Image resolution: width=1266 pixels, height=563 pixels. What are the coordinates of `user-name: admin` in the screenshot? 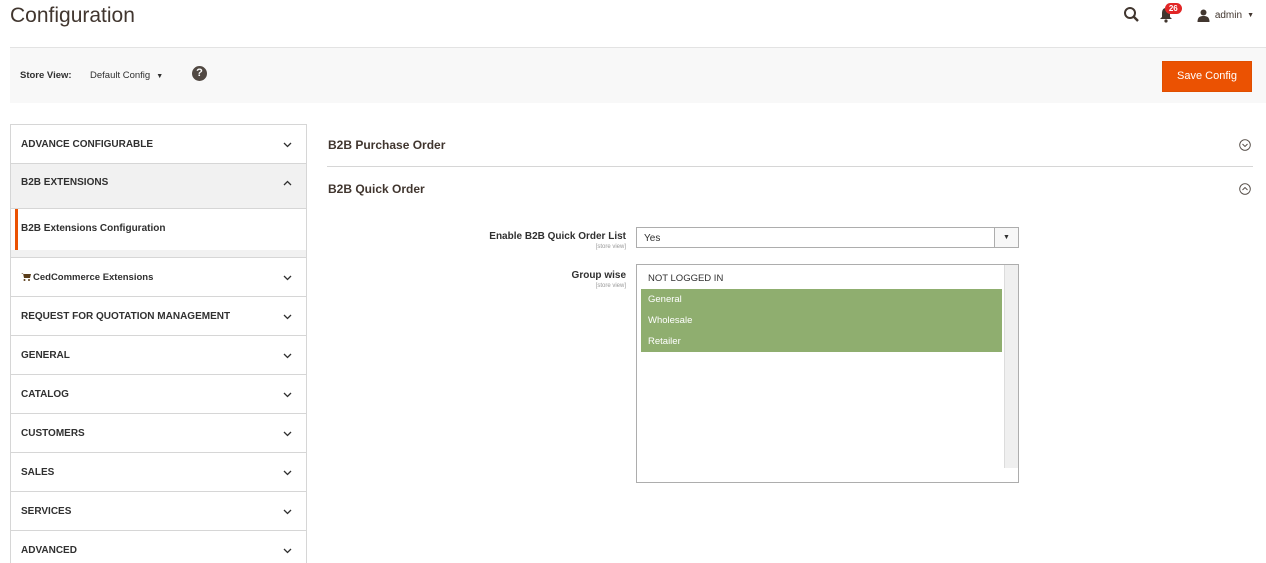 It's located at (1228, 15).